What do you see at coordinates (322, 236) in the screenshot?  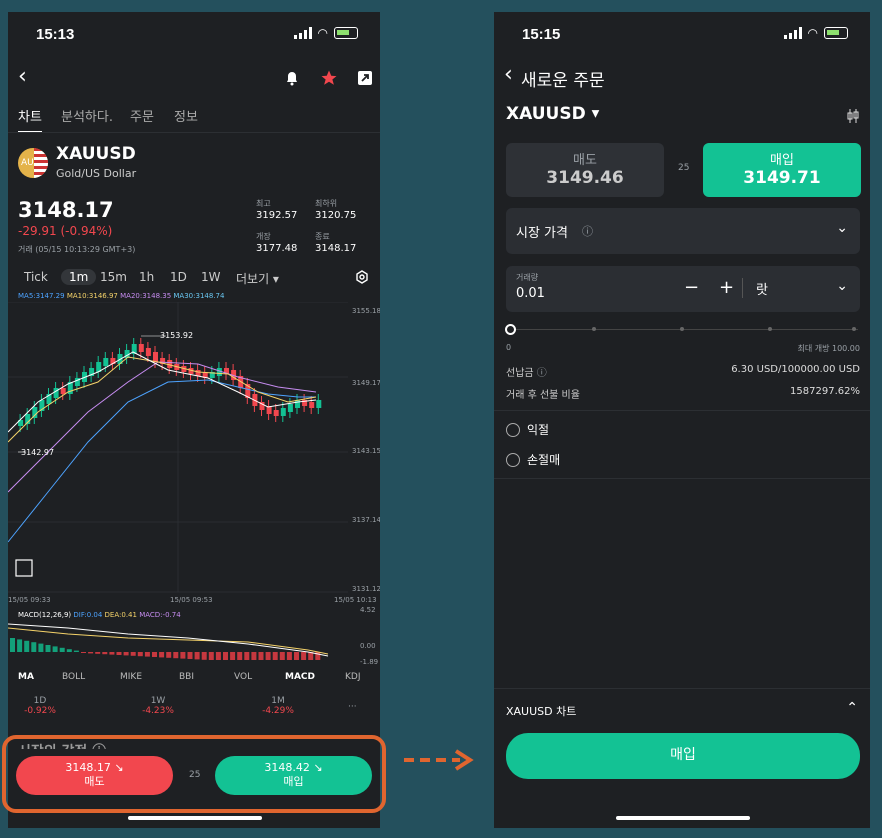 I see `close-label: 종료` at bounding box center [322, 236].